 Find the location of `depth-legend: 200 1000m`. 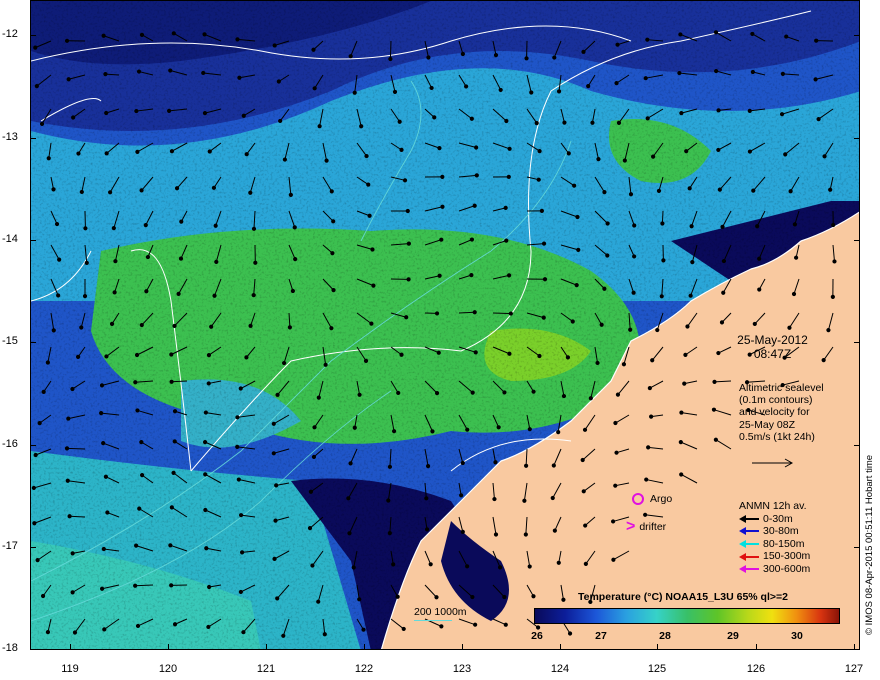

depth-legend: 200 1000m is located at coordinates (440, 612).